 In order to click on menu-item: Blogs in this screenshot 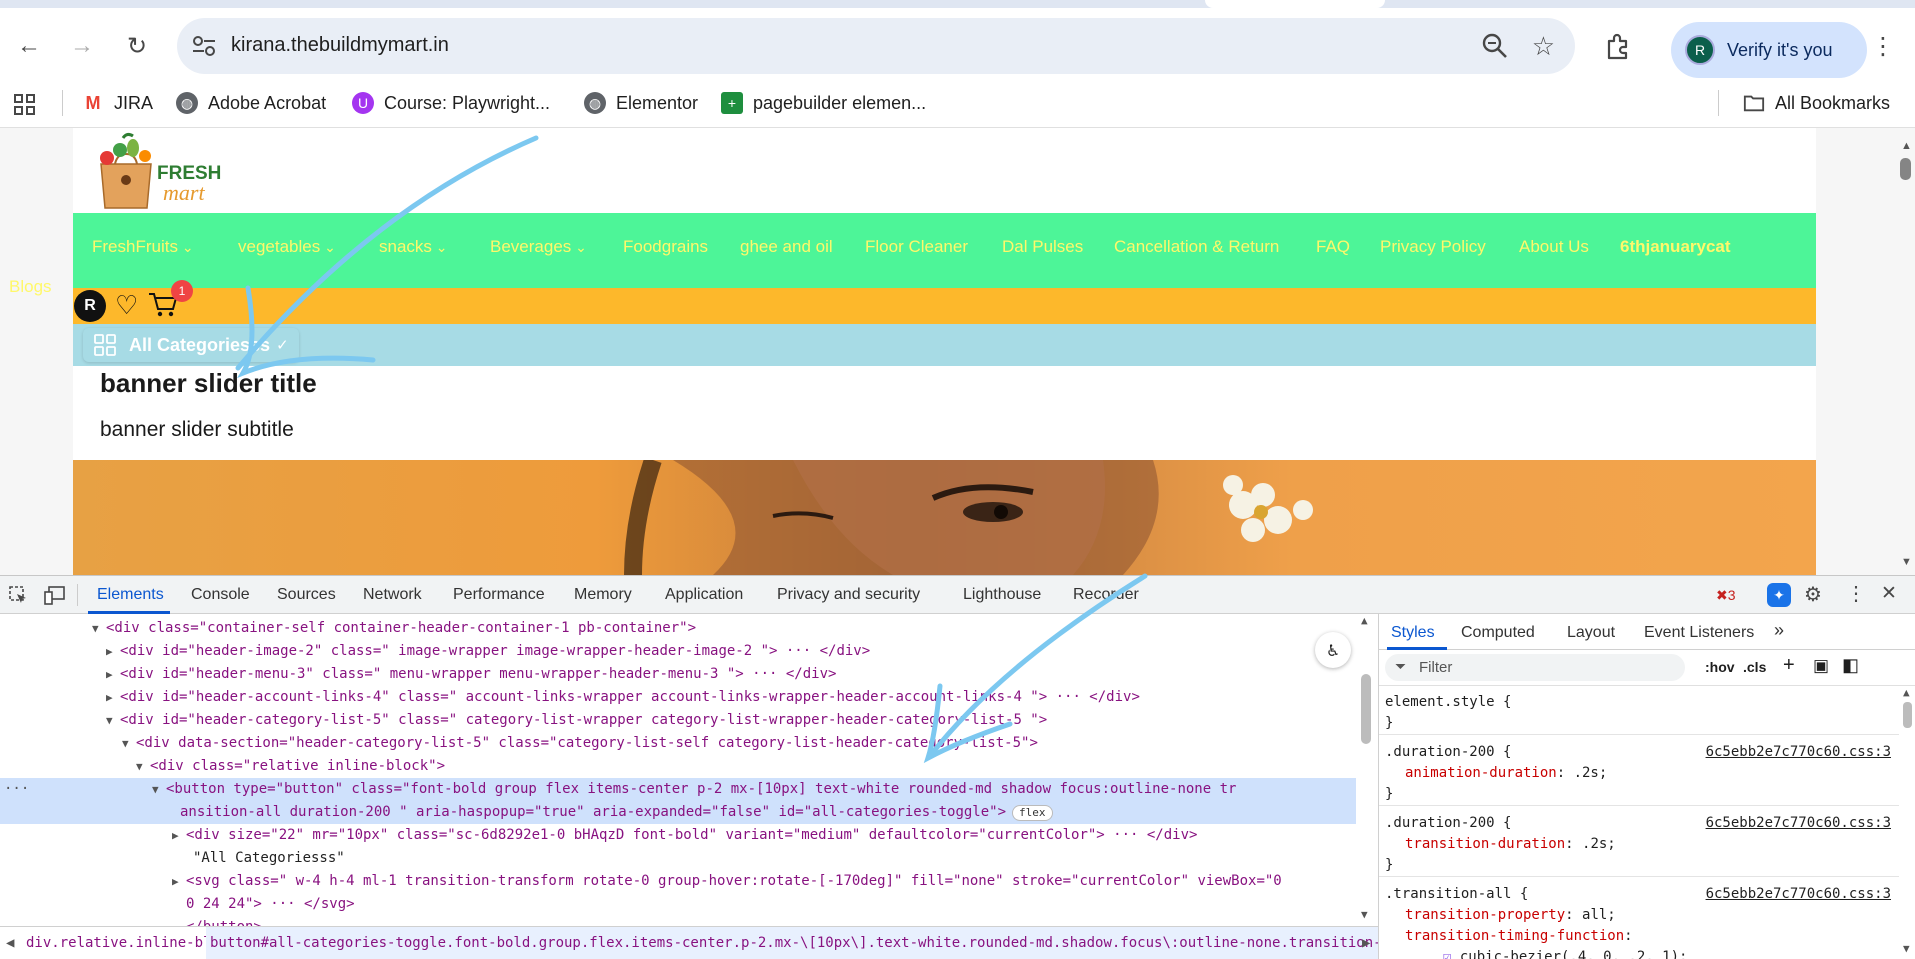, I will do `click(30, 287)`.